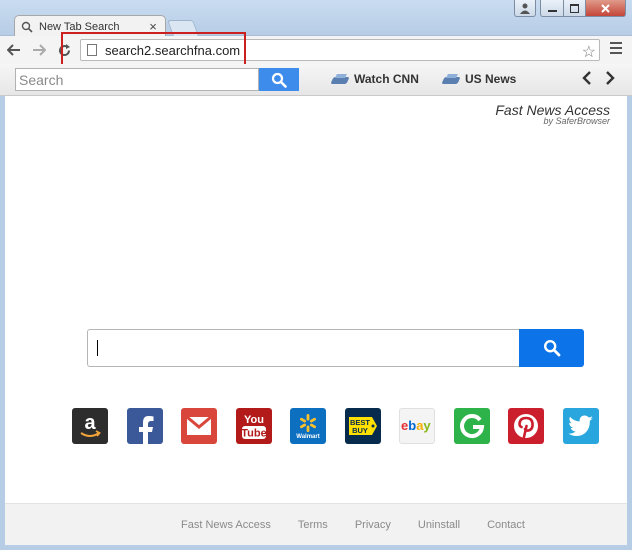 Image resolution: width=632 pixels, height=550 pixels. Describe the element at coordinates (491, 79) in the screenshot. I see `us-news-label: US News` at that location.